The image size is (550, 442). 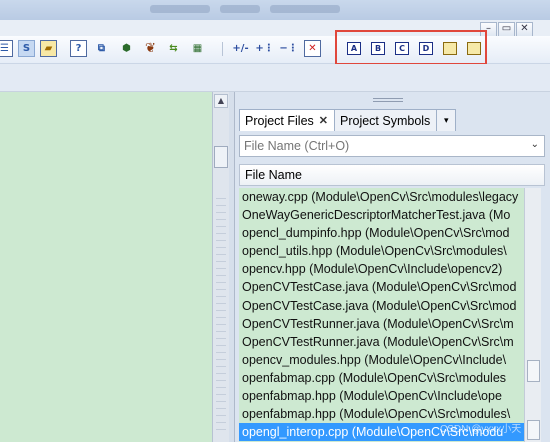 I want to click on tab-project-files: Project Files ✕, so click(x=287, y=120).